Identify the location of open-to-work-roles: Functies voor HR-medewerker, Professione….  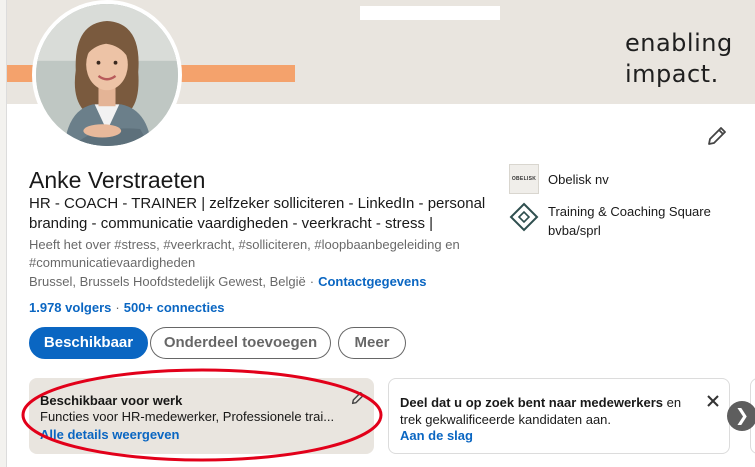
(187, 416).